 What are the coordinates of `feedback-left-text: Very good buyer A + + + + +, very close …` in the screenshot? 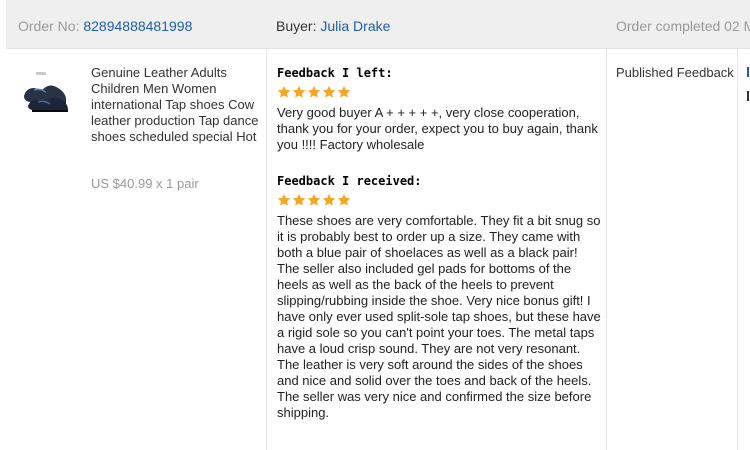 It's located at (437, 128).